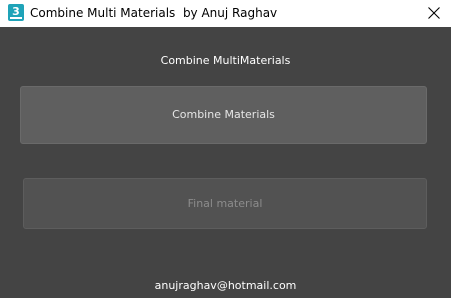 This screenshot has height=298, width=451. Describe the element at coordinates (225, 285) in the screenshot. I see `email-label: anujraghav@hotmail.com` at that location.